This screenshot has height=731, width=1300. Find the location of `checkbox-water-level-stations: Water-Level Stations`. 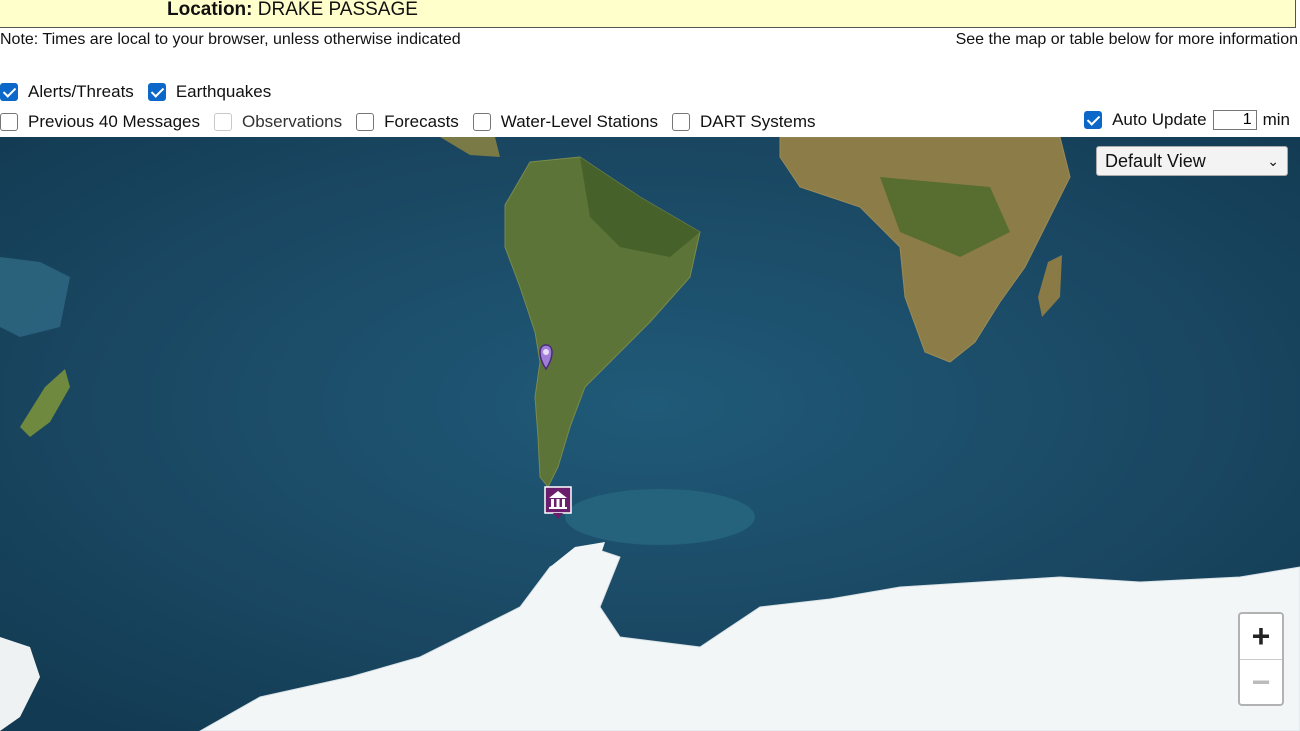

checkbox-water-level-stations: Water-Level Stations is located at coordinates (565, 122).